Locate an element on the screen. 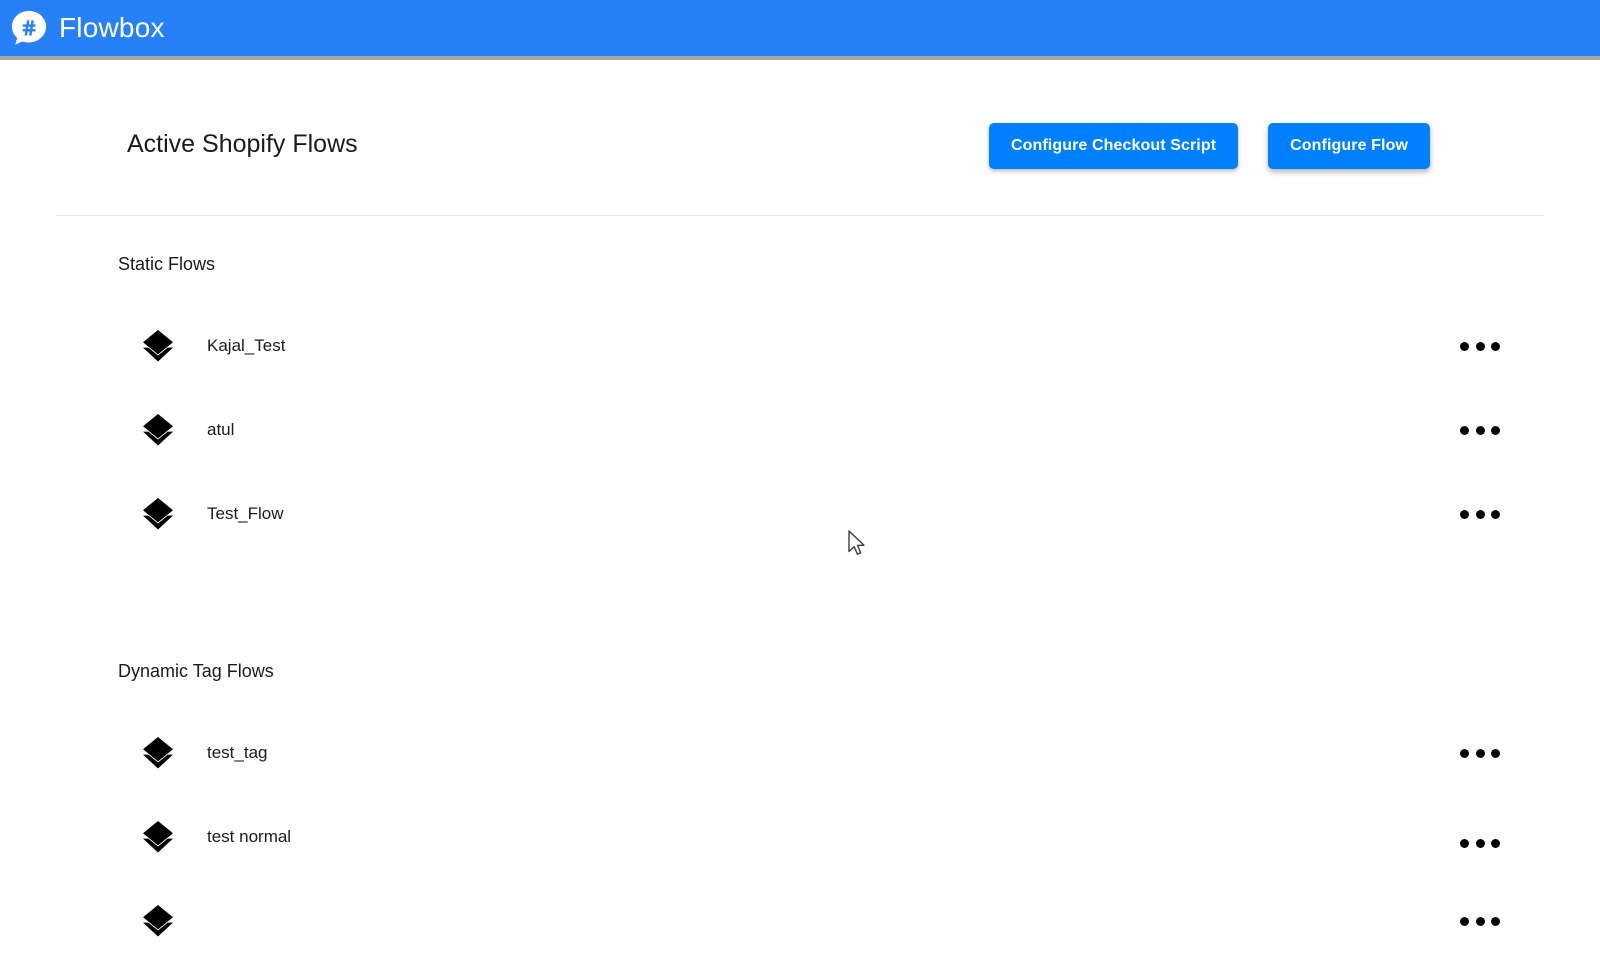  flow-name: test_tag is located at coordinates (237, 752).